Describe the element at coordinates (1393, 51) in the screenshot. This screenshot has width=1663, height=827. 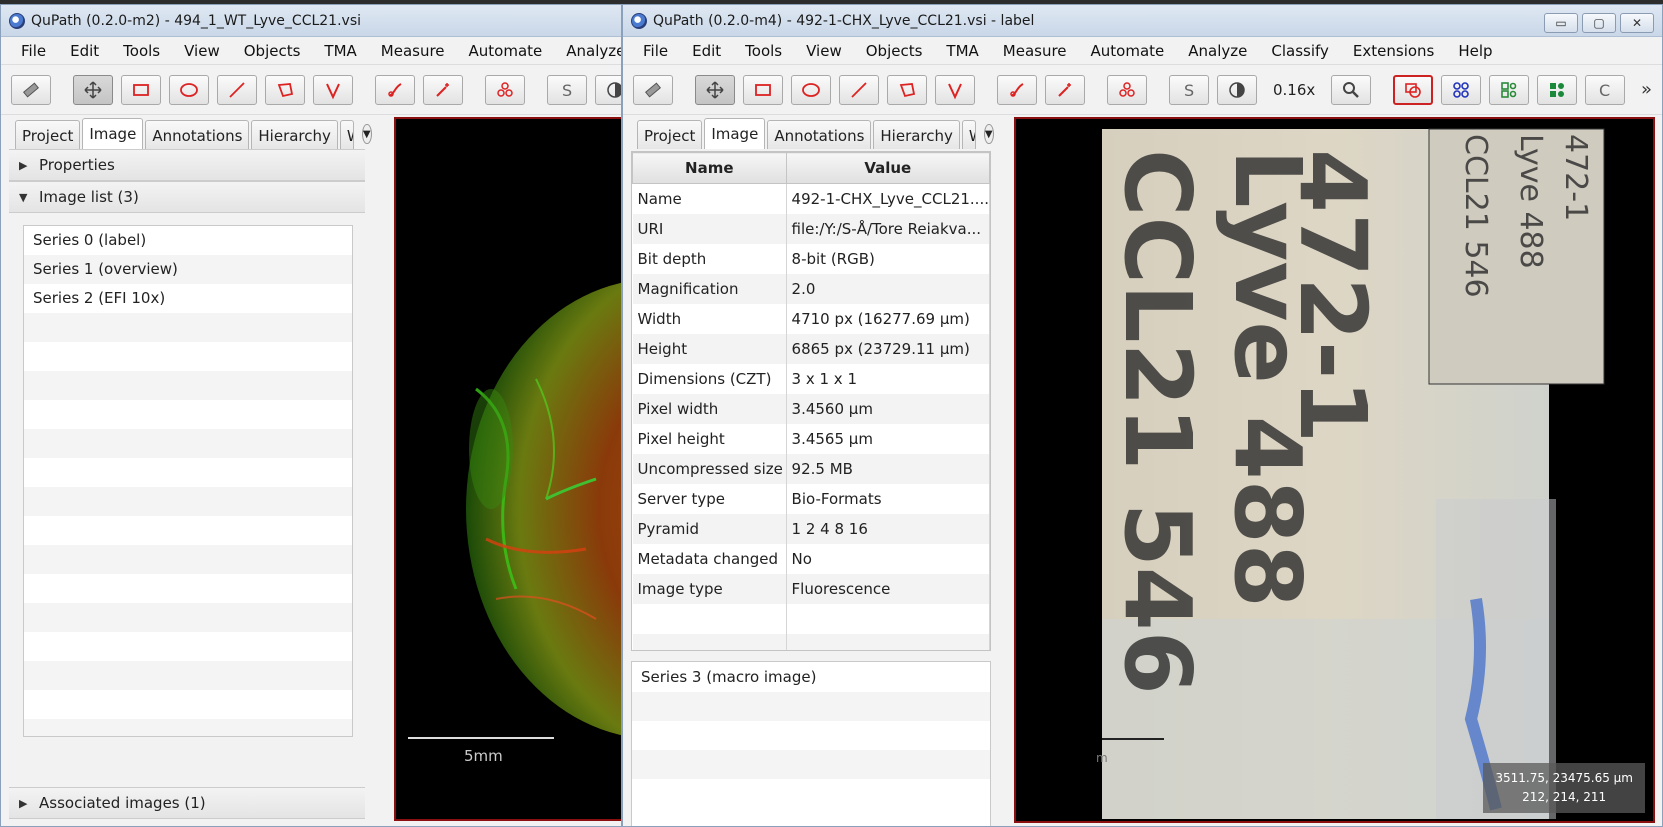
I see `menu-extensions: Extensions` at that location.